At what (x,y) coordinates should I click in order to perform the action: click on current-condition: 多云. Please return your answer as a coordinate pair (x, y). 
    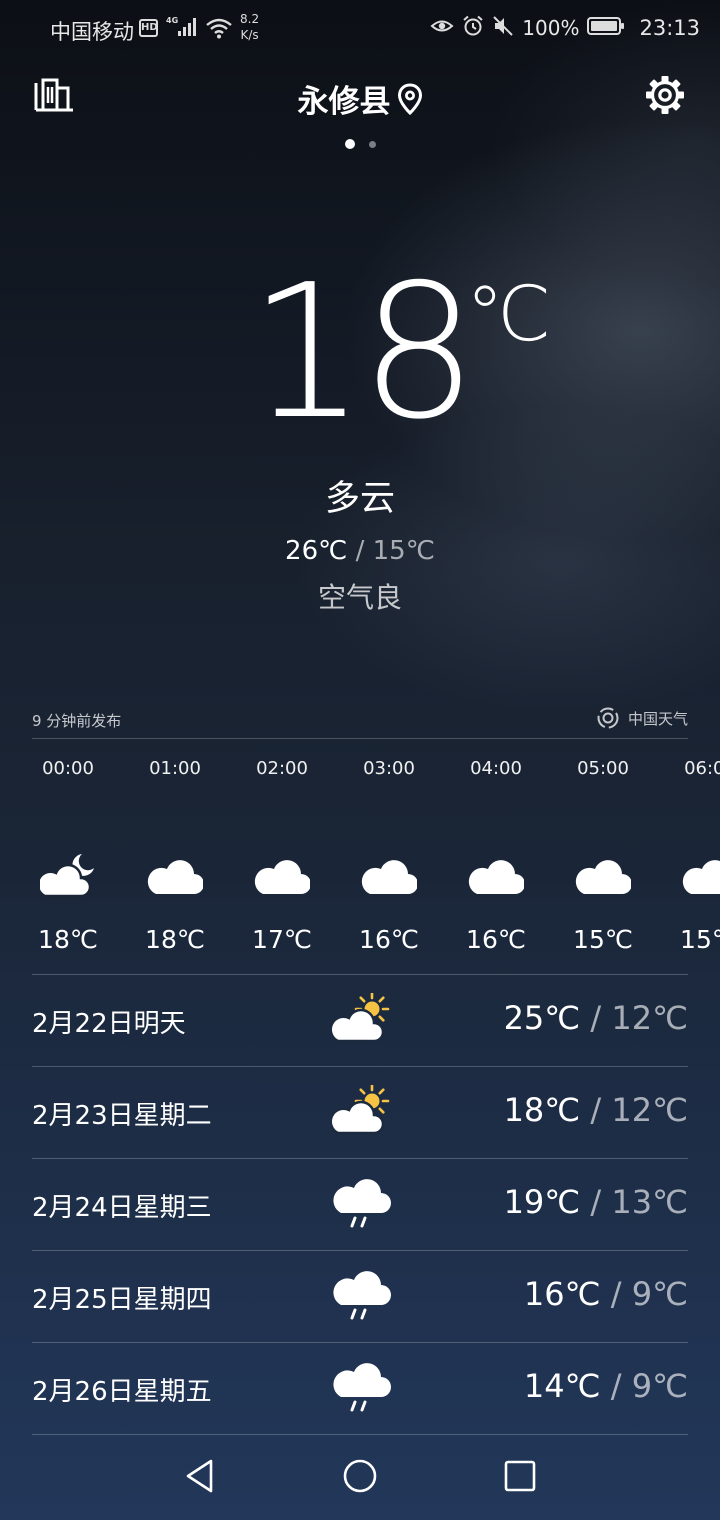
    Looking at the image, I should click on (359, 499).